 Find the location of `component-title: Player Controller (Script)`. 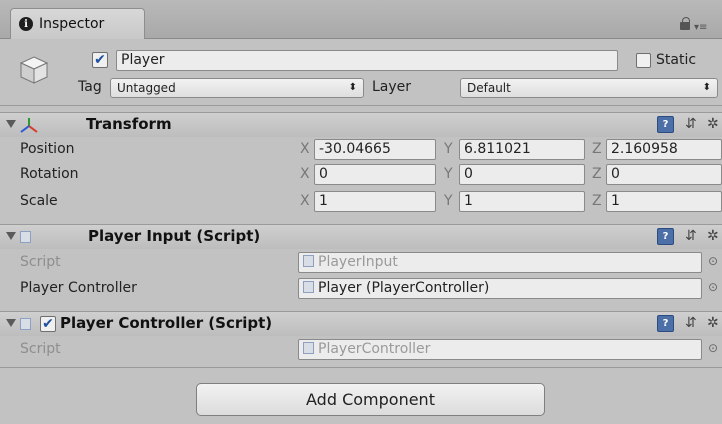

component-title: Player Controller (Script) is located at coordinates (166, 323).